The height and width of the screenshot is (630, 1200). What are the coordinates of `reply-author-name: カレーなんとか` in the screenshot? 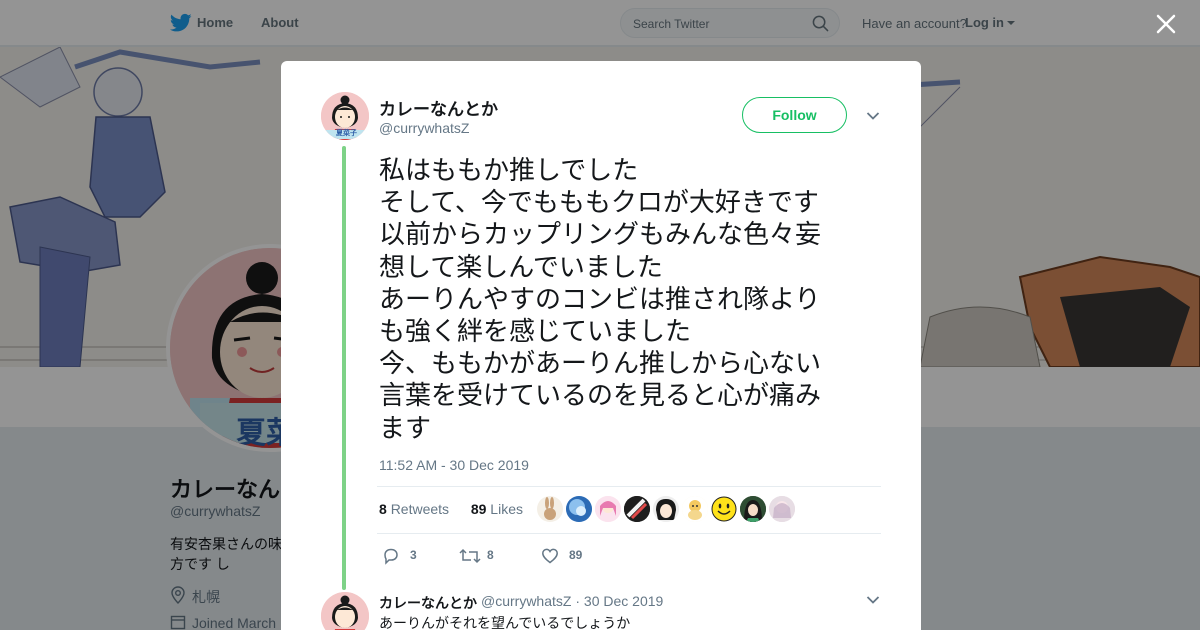 It's located at (428, 603).